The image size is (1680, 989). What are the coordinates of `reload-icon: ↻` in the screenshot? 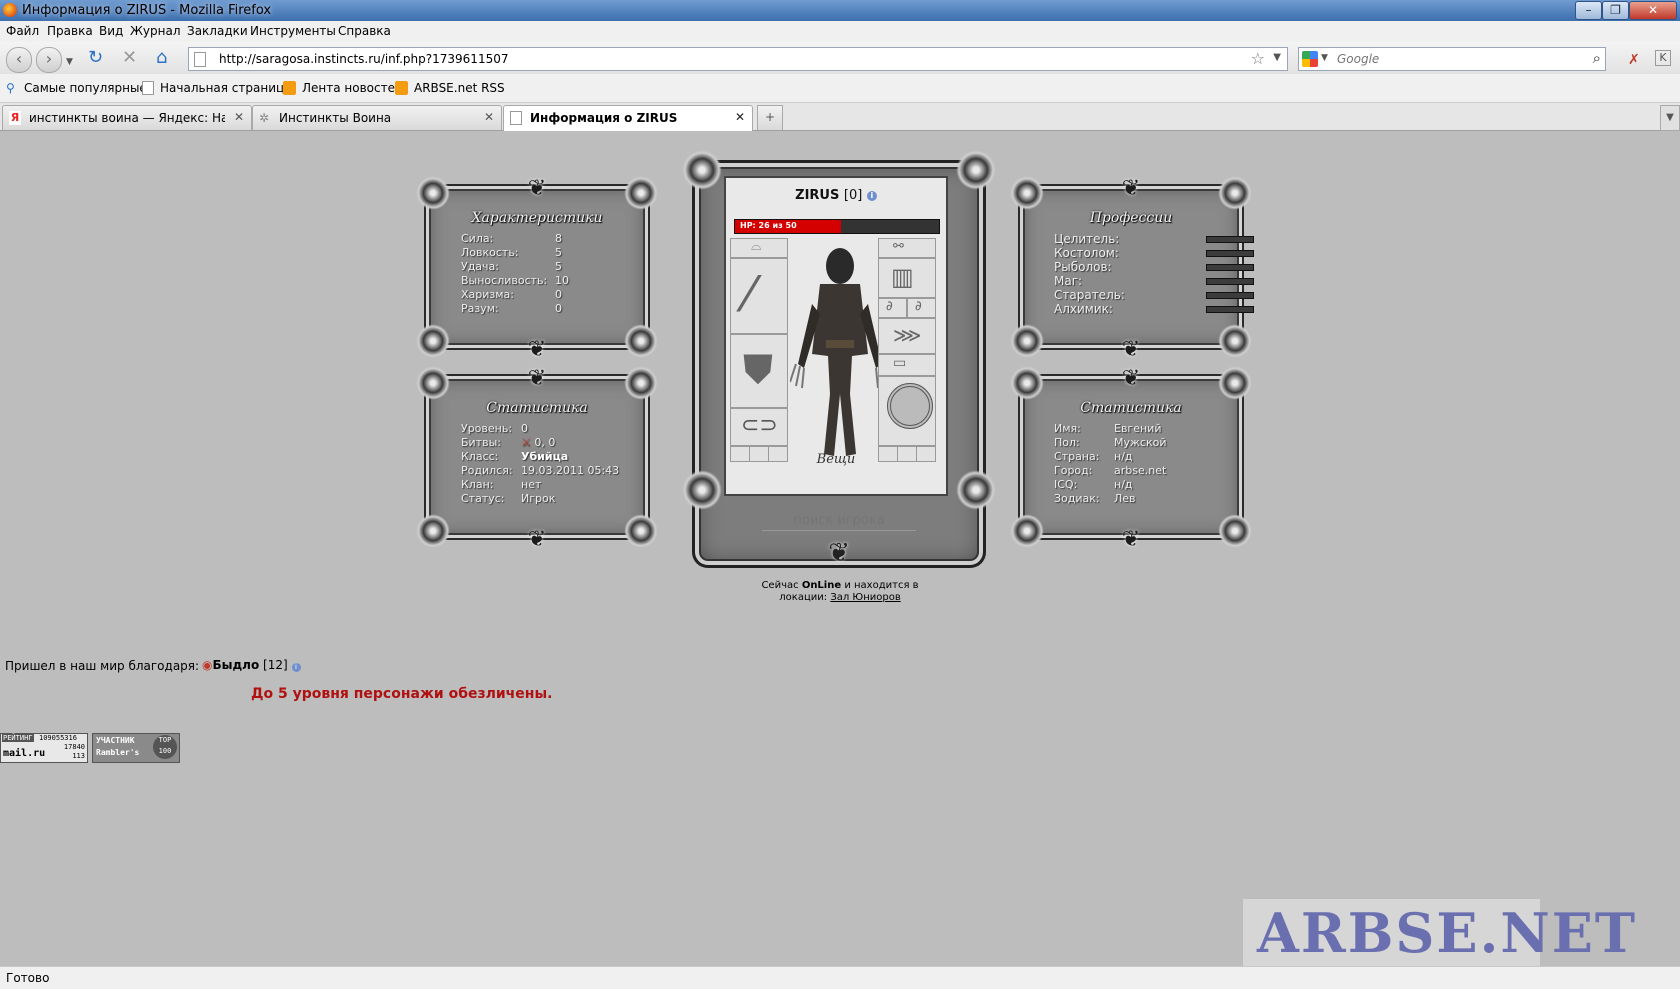 It's located at (95, 58).